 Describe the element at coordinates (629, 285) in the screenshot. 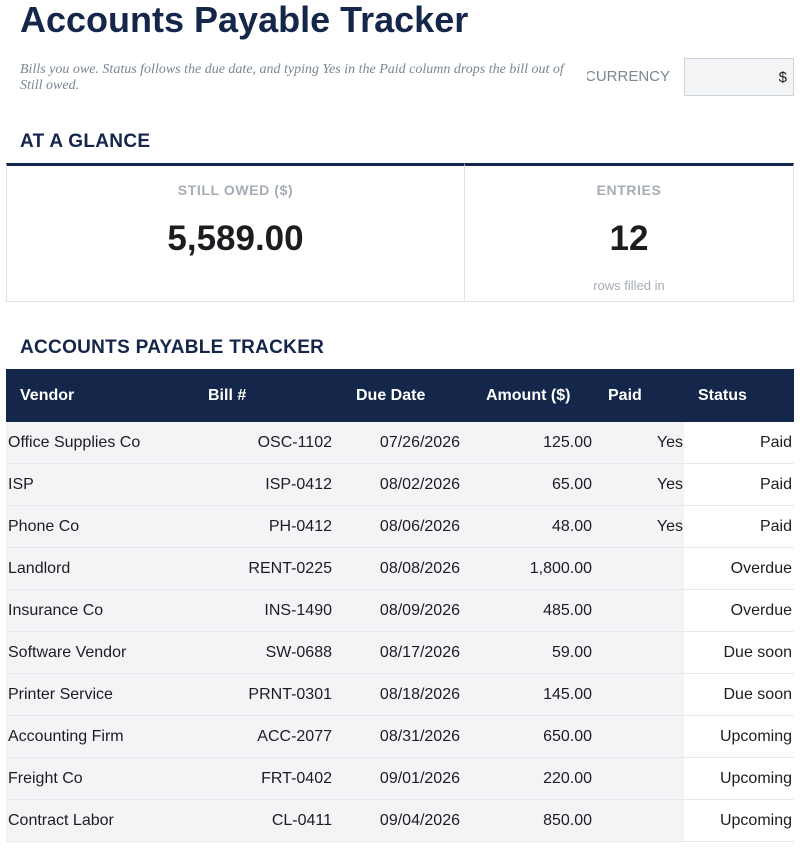

I see `entries-note: rows filled in` at that location.